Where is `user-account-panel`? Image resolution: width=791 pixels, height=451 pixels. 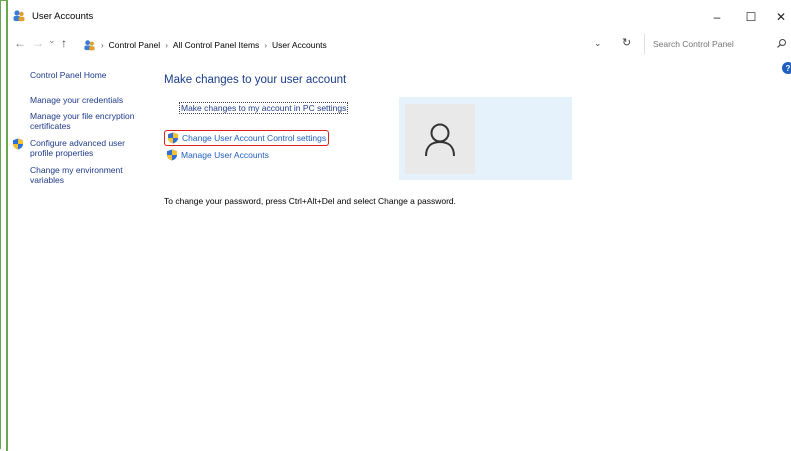 user-account-panel is located at coordinates (485, 138).